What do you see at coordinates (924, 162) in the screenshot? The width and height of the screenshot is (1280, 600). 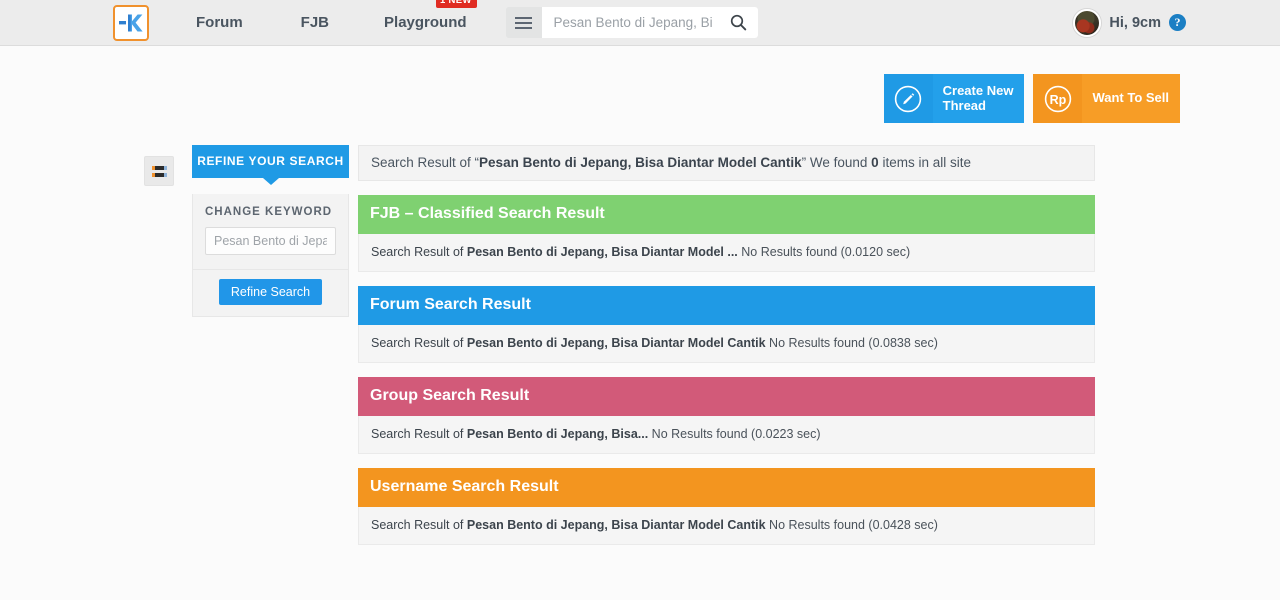 I see `summary-suffix: items in all site` at bounding box center [924, 162].